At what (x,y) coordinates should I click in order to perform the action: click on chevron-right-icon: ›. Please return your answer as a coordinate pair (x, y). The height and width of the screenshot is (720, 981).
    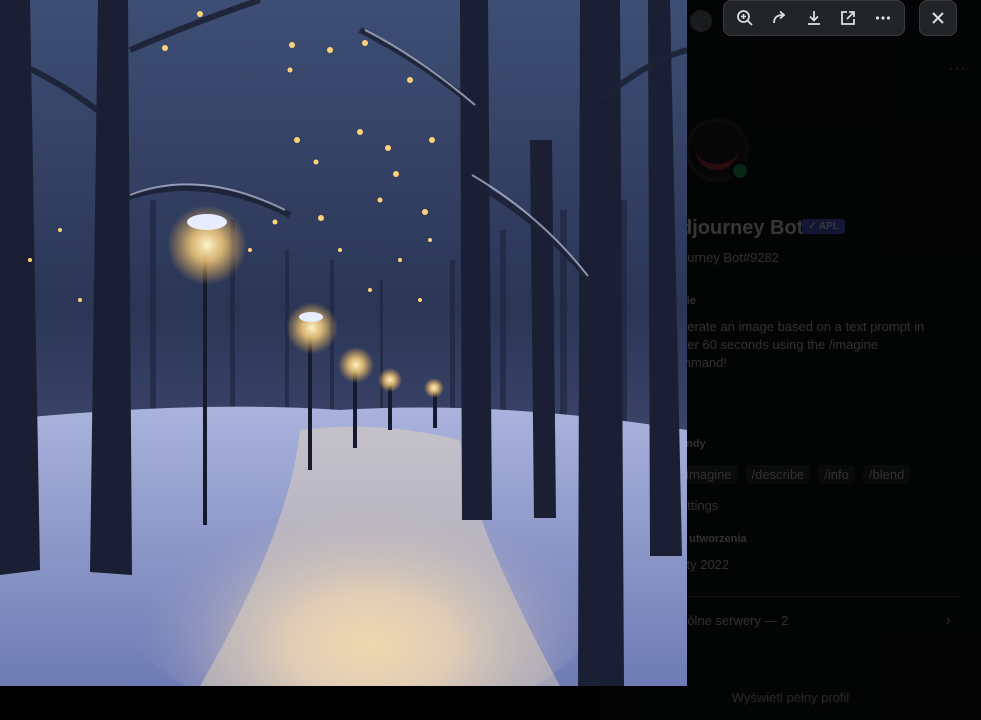
    Looking at the image, I should click on (948, 621).